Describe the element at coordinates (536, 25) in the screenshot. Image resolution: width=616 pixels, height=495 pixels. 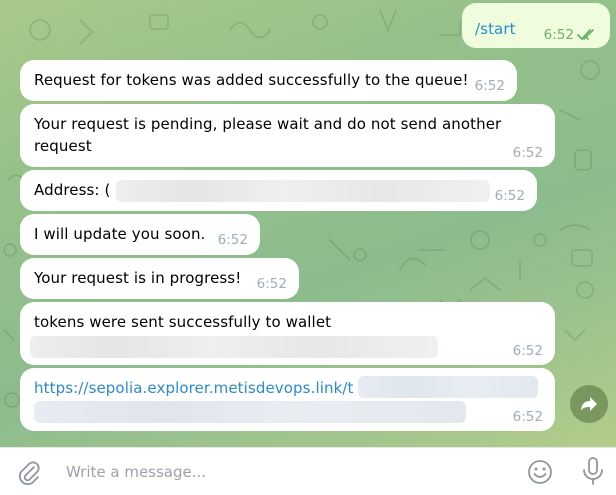
I see `outgoing-message-bubble: /start 6:52` at that location.